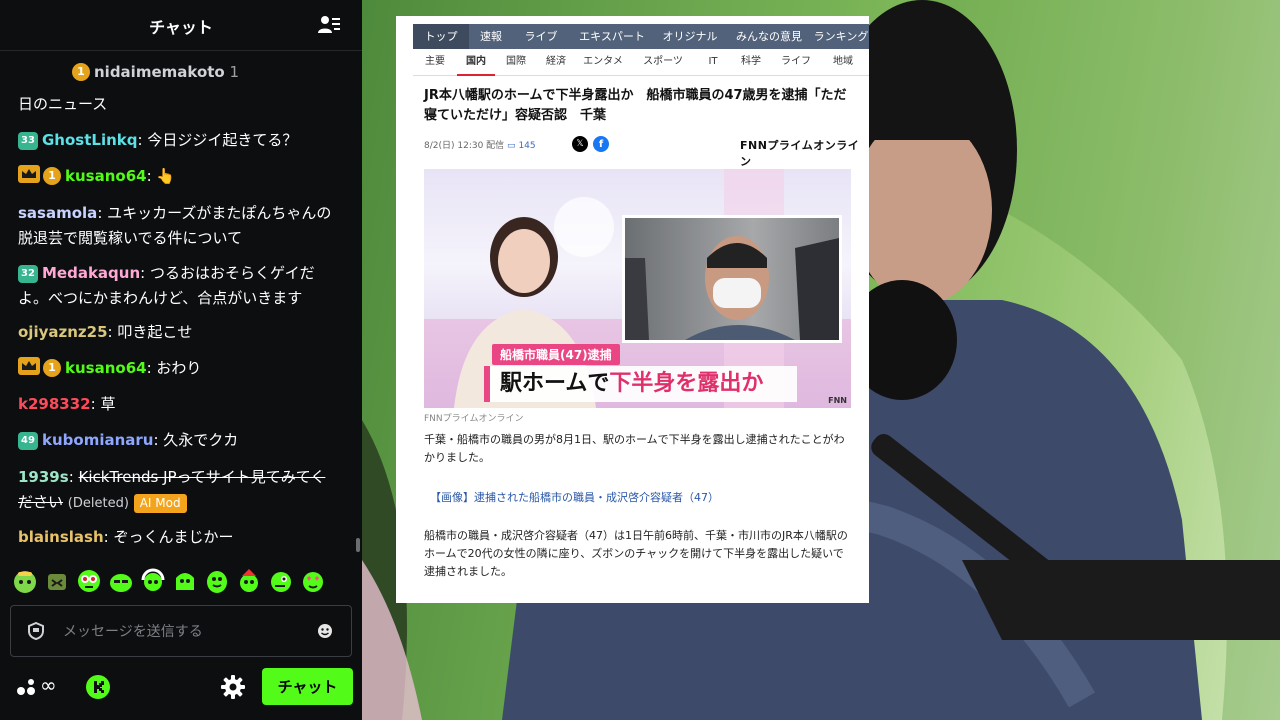  What do you see at coordinates (769, 36) in the screenshot?
I see `nav-tab-opinions: みんなの意見` at bounding box center [769, 36].